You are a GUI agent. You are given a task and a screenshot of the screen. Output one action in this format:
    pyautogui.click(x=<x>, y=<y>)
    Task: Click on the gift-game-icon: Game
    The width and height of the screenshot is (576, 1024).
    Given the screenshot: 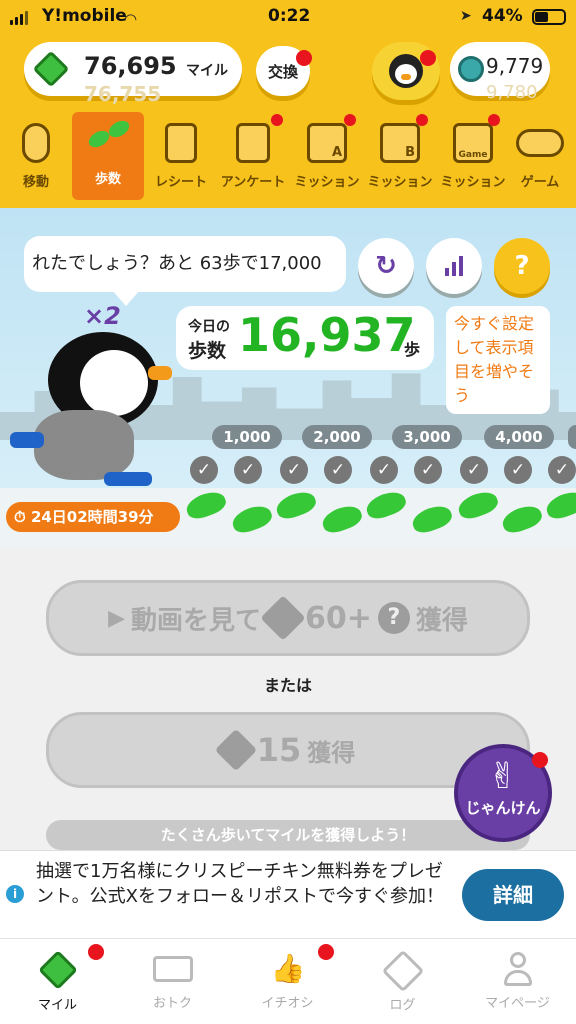 What is the action you would take?
    pyautogui.click(x=473, y=143)
    